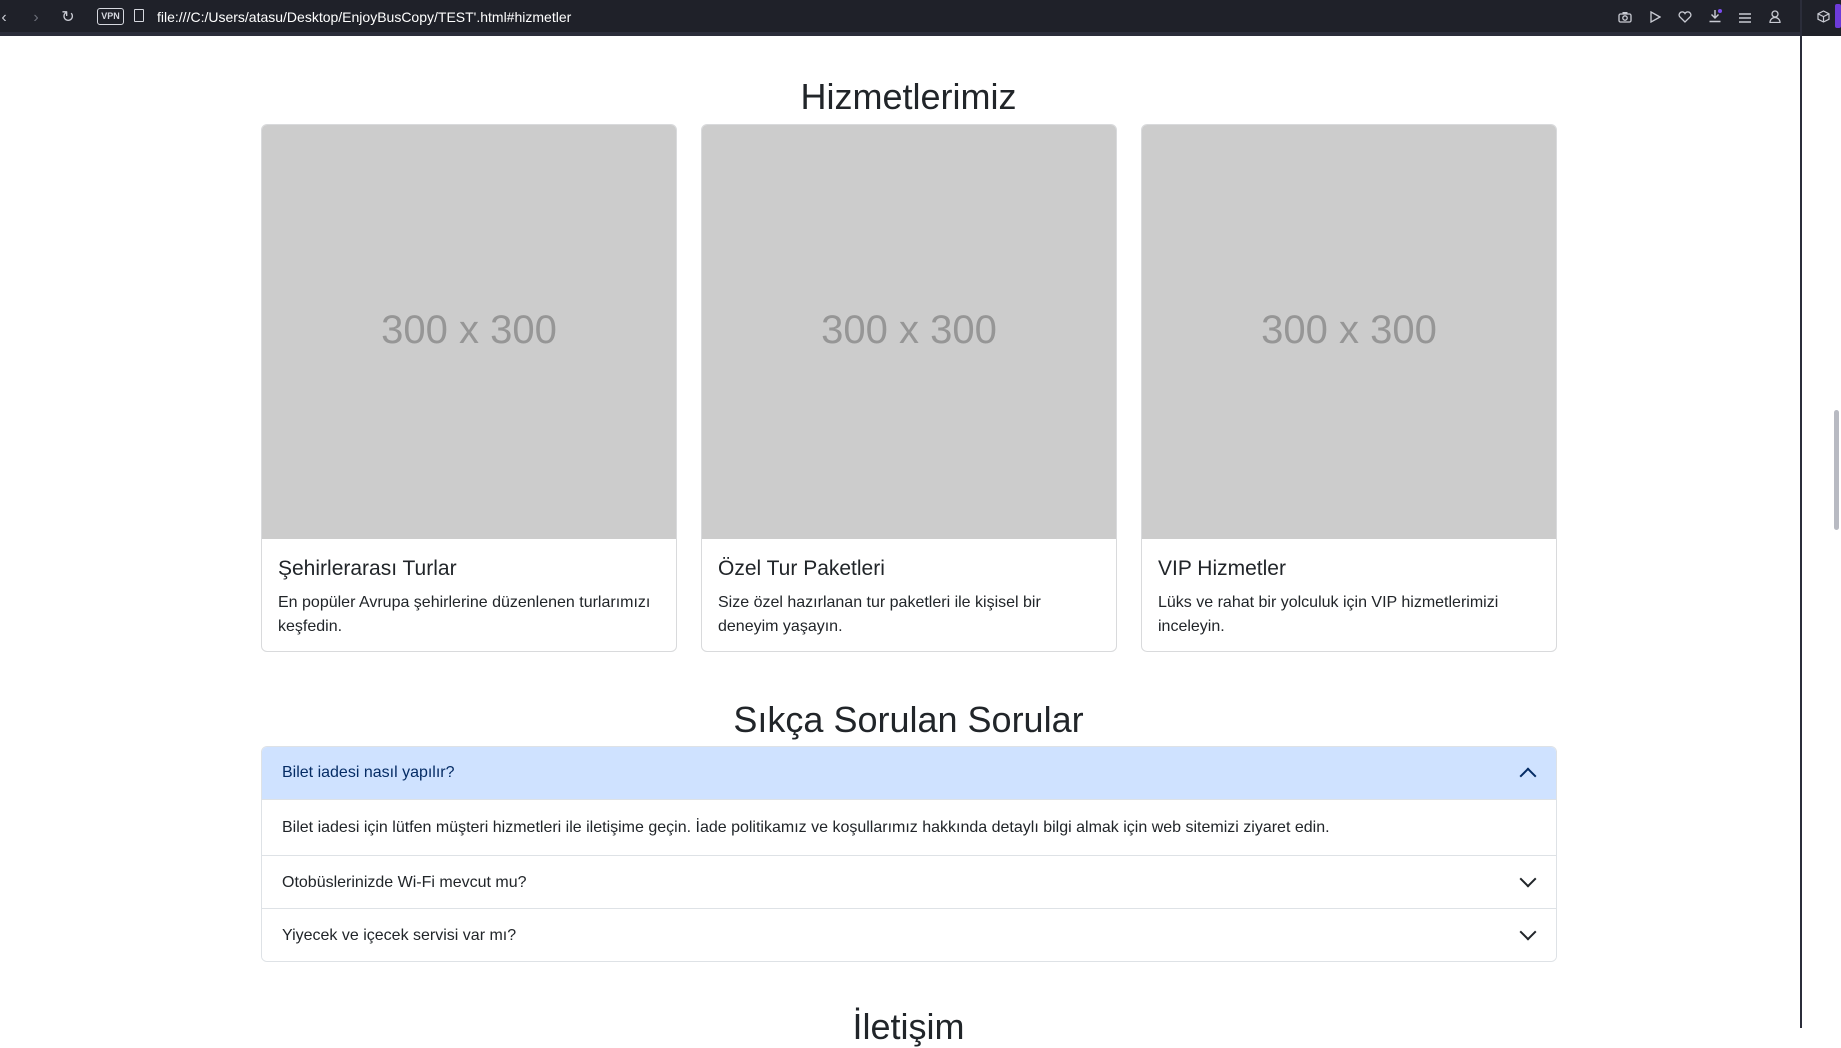 This screenshot has height=1048, width=1841. I want to click on download-icon, so click(1715, 18).